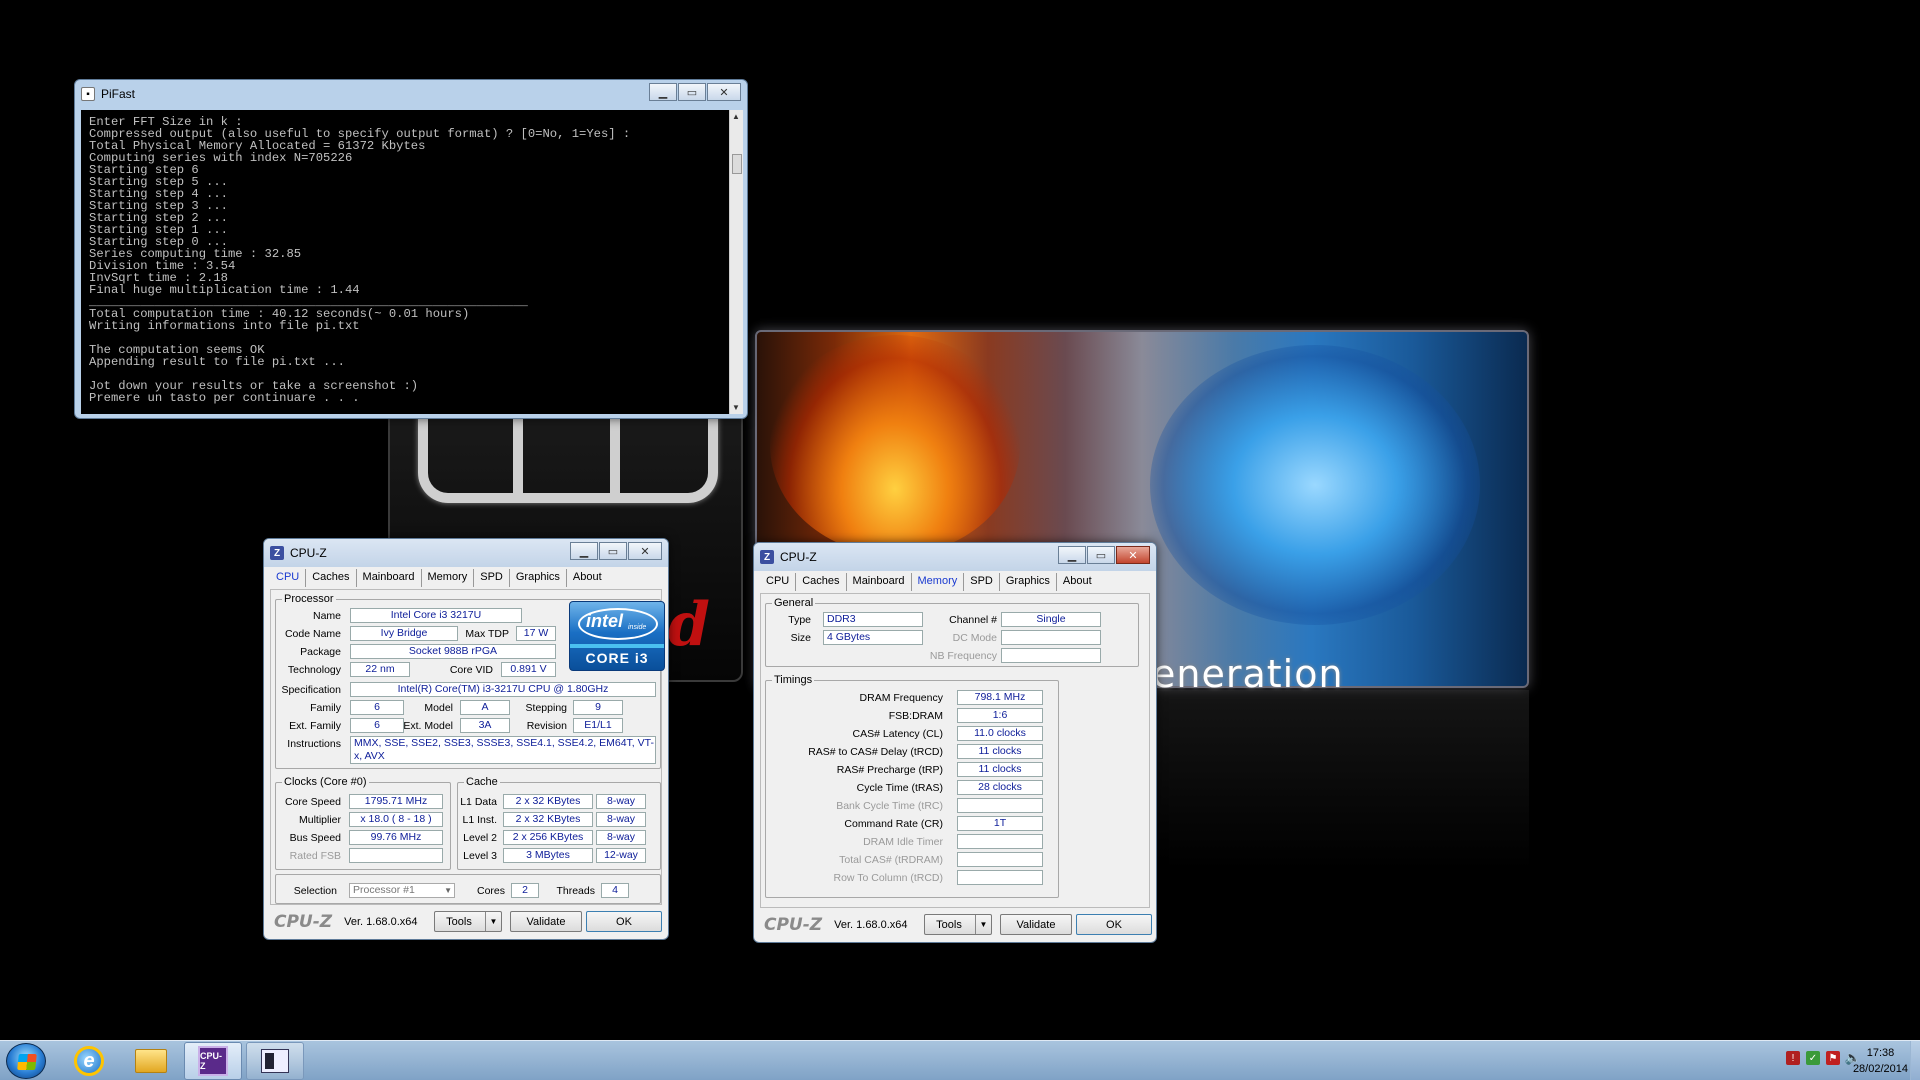 This screenshot has height=1080, width=1920. Describe the element at coordinates (903, 842) in the screenshot. I see `dram-idle-timer-label: DRAM Idle Timer` at that location.